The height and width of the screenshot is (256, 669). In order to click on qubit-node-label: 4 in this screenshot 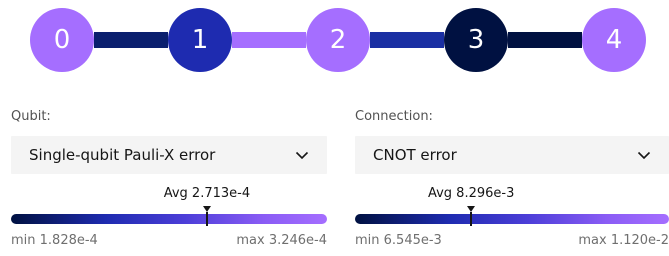, I will do `click(614, 40)`.